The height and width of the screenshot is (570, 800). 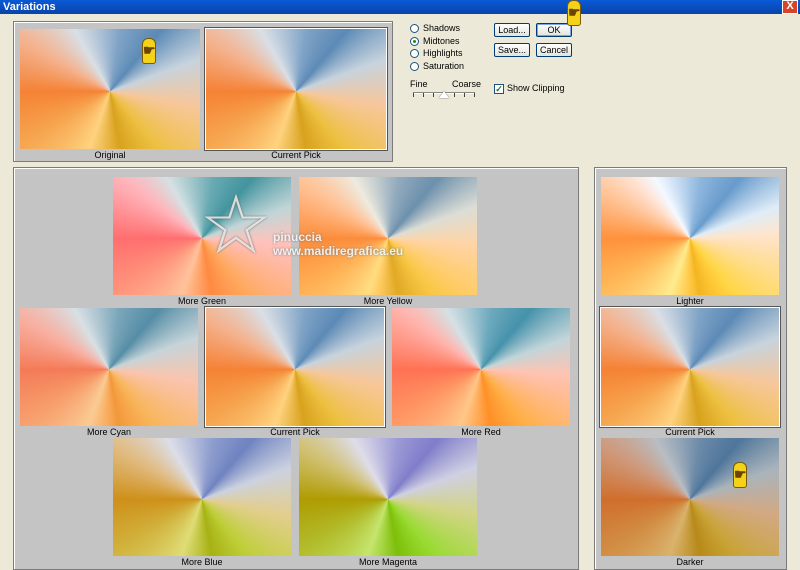 I want to click on watermark-line2: www.maidiregrafica.eu, so click(x=338, y=251).